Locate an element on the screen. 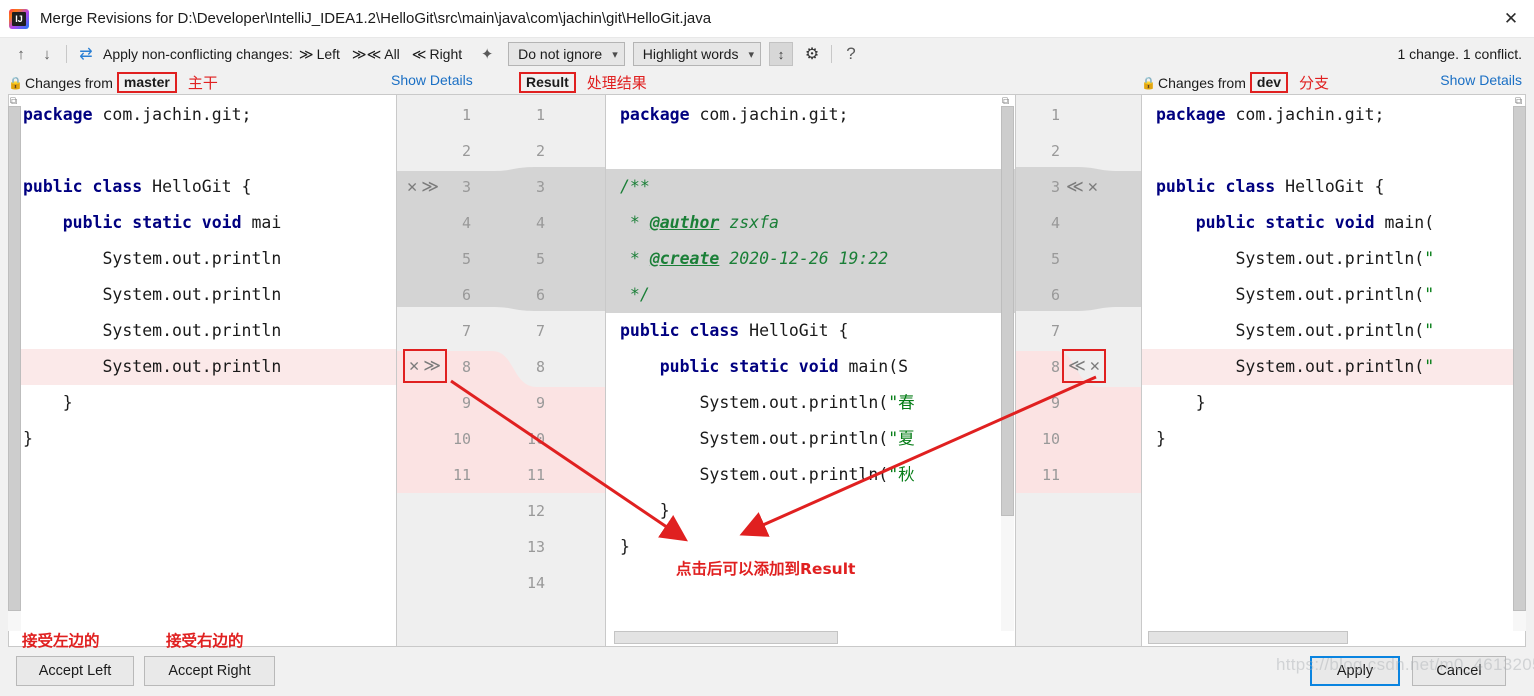 This screenshot has height=696, width=1534. apply-change-action: ≪ ✕ is located at coordinates (1082, 187).